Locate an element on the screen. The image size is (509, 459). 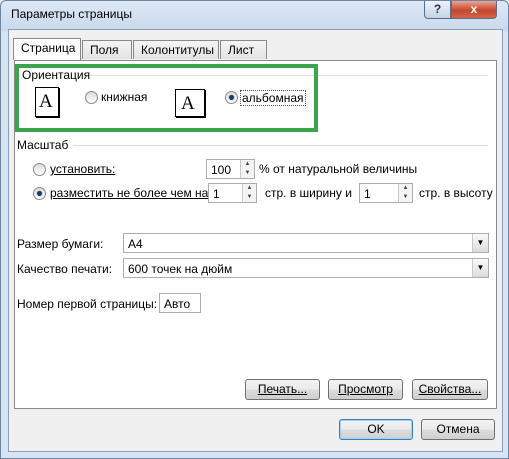
portrait-radio is located at coordinates (91, 97).